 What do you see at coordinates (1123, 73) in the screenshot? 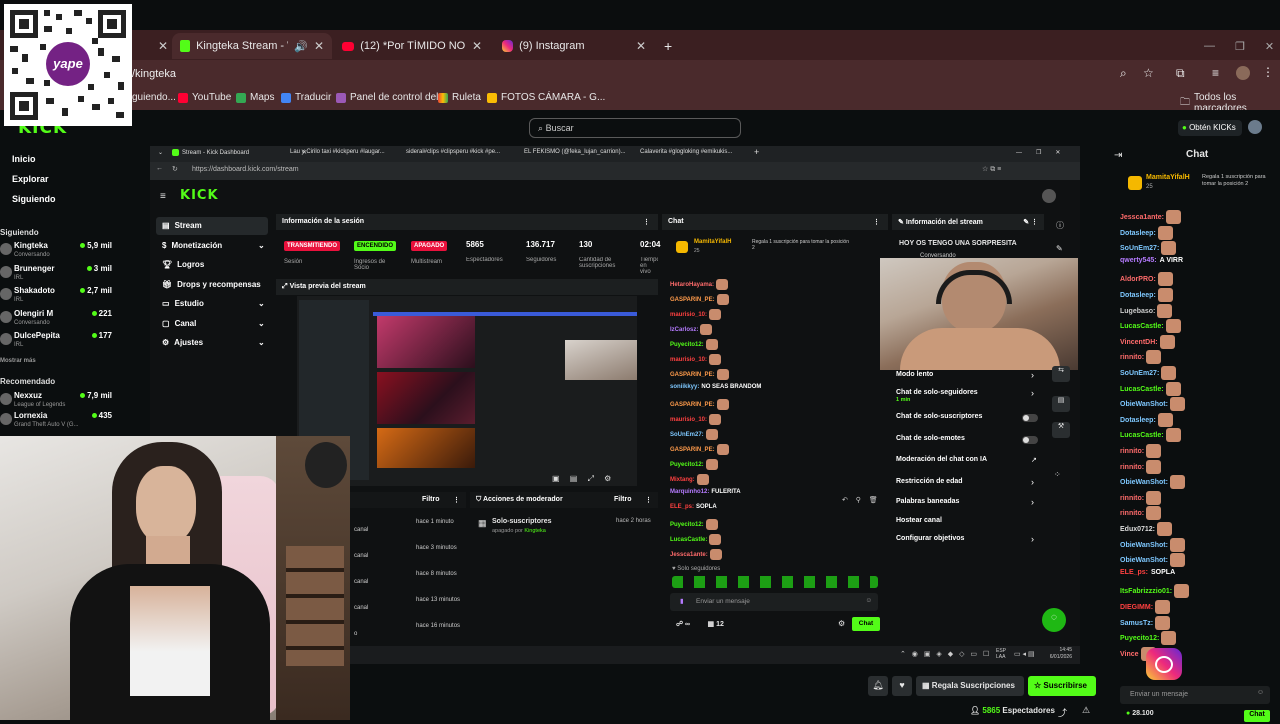
I see `zoom-icon: ⌕` at bounding box center [1123, 73].